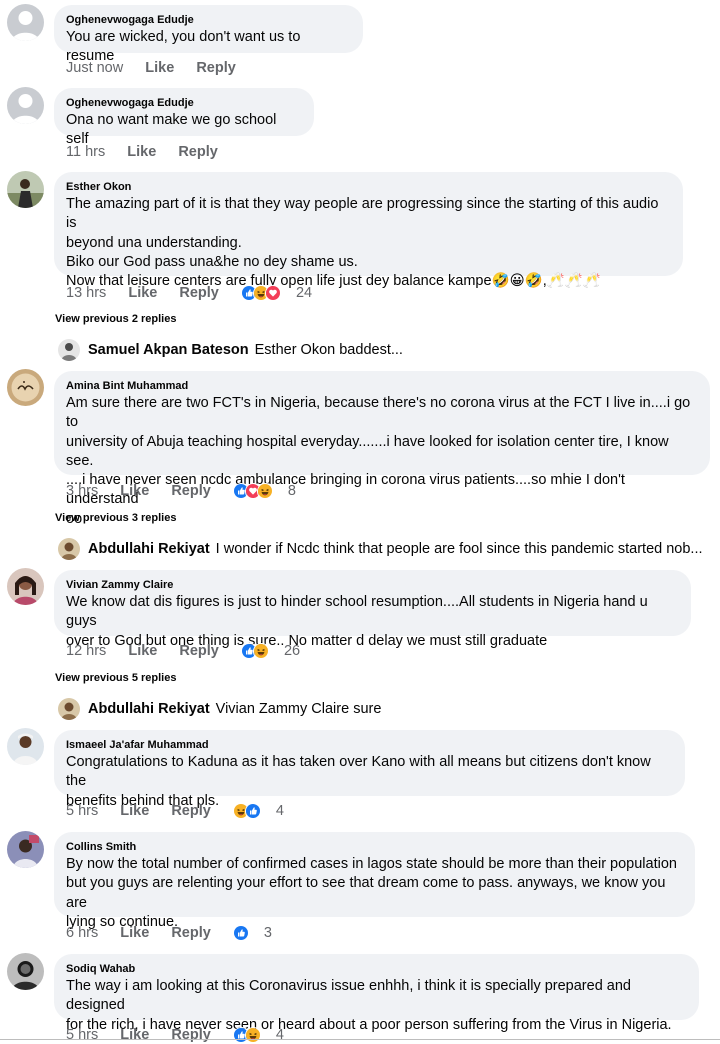 Image resolution: width=720 pixels, height=1044 pixels. I want to click on comment-timestamp: Just now, so click(94, 68).